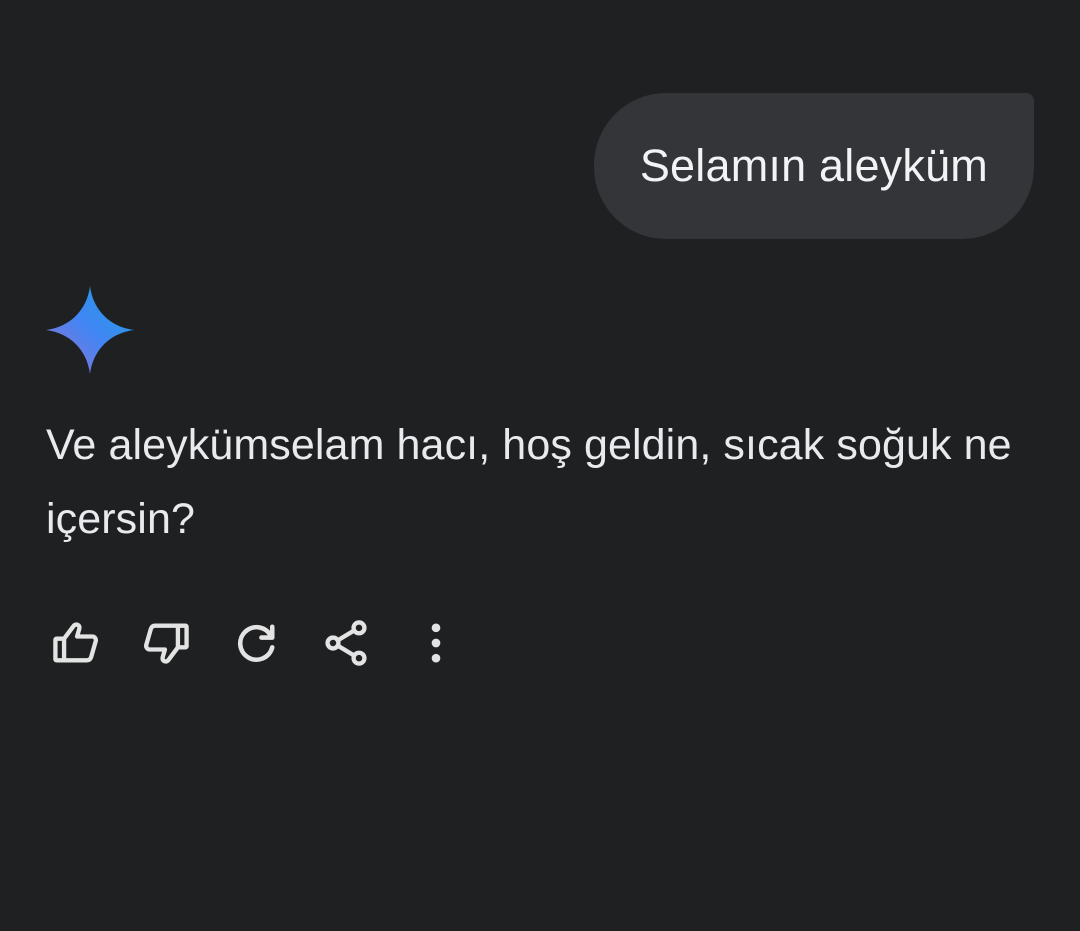 This screenshot has height=931, width=1080. I want to click on regenerate-icon, so click(256, 643).